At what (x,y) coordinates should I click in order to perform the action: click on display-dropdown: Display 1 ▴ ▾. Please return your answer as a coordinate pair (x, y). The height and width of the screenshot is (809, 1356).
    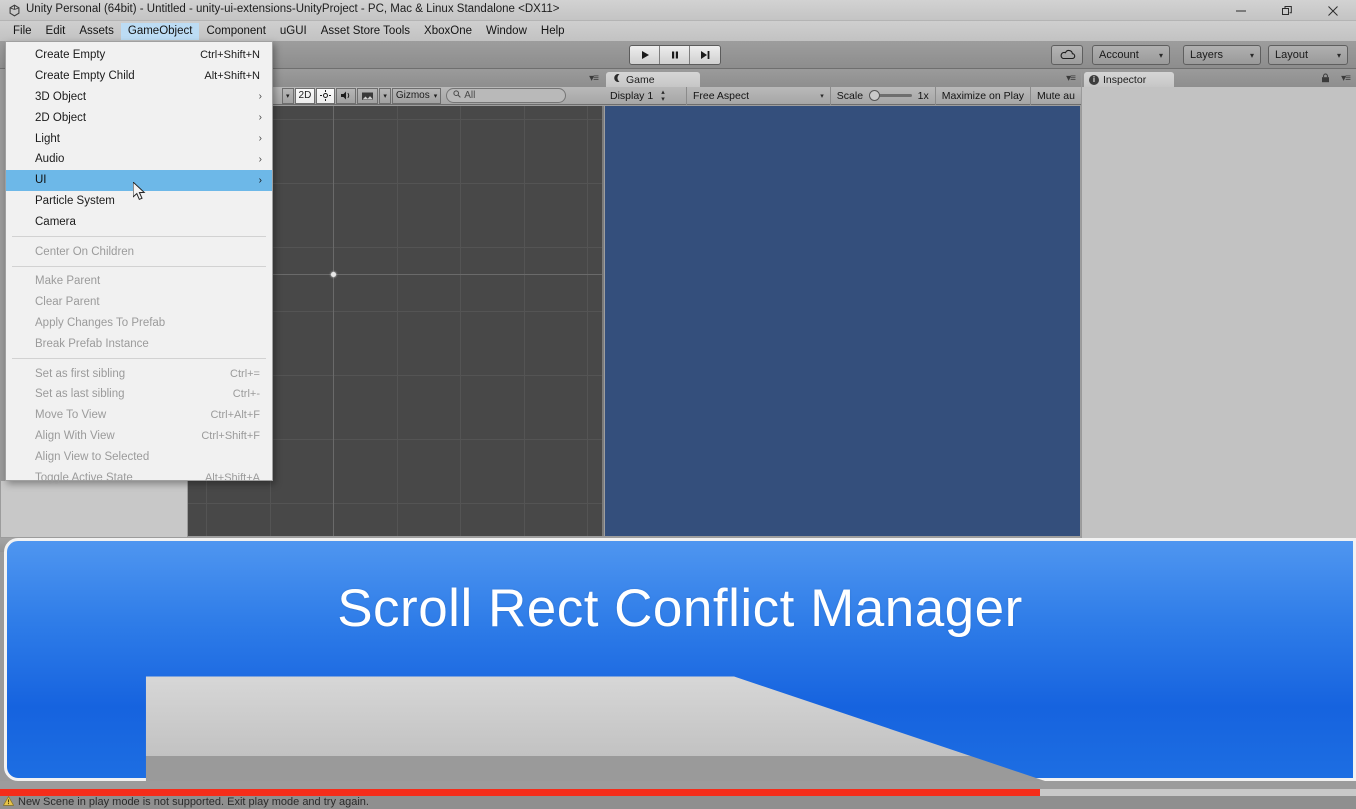
    Looking at the image, I should click on (645, 95).